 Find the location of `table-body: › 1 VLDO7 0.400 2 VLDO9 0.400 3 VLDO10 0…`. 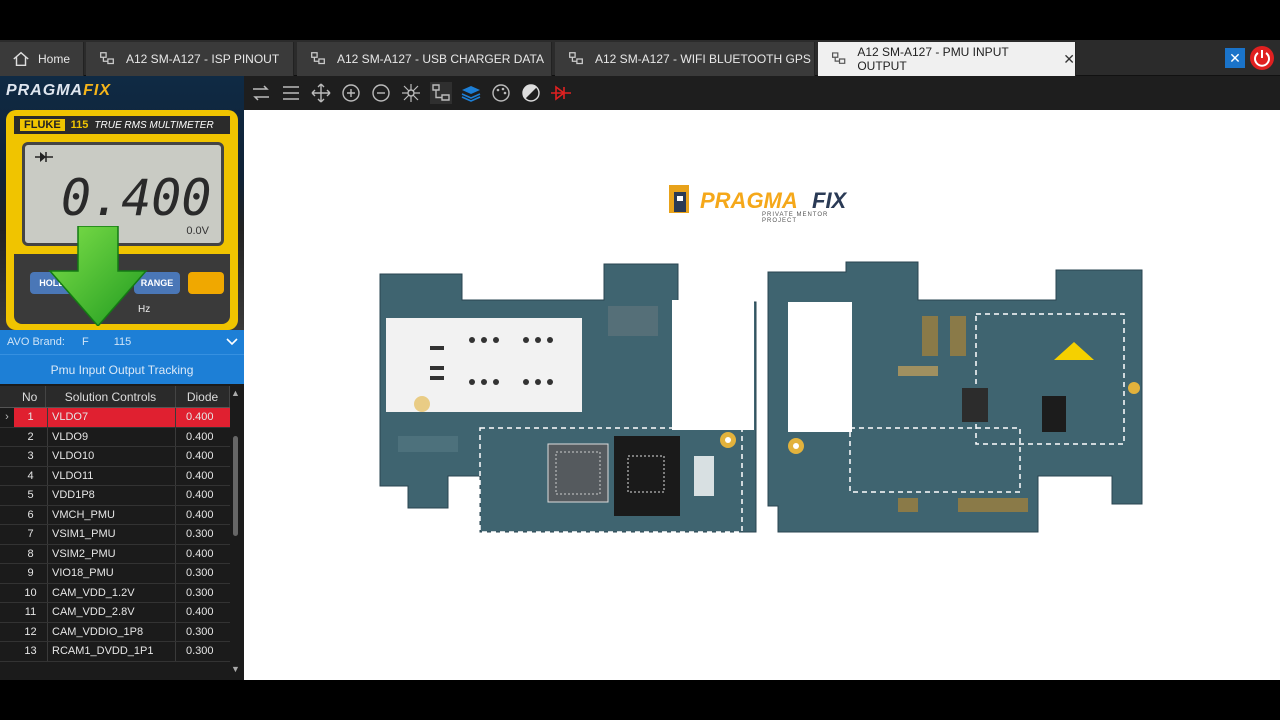

table-body: › 1 VLDO7 0.400 2 VLDO9 0.400 3 VLDO10 0… is located at coordinates (115, 535).